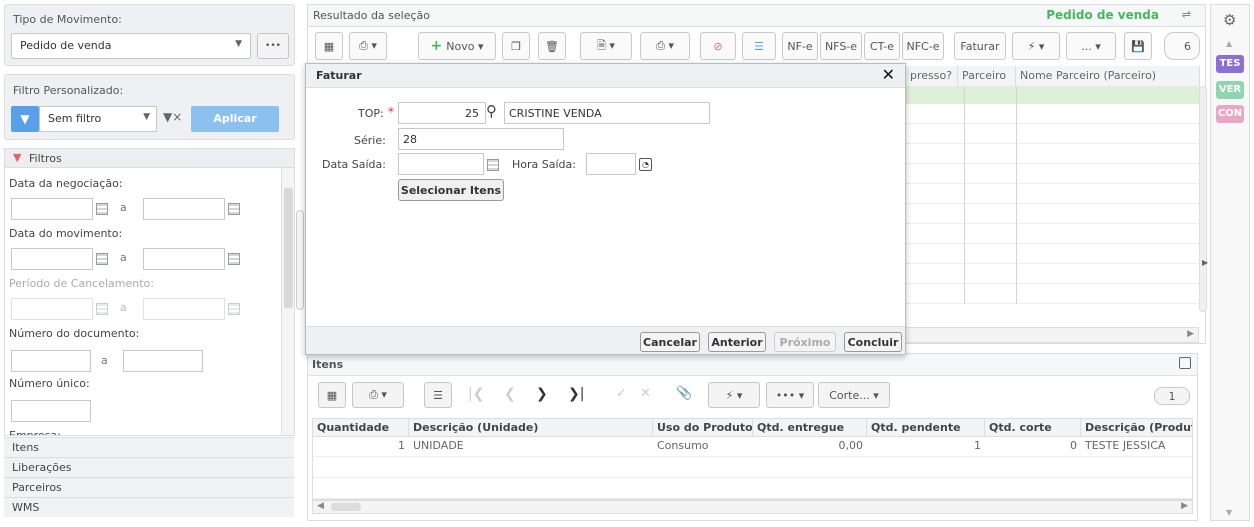  I want to click on tag-ver: VER, so click(1230, 90).